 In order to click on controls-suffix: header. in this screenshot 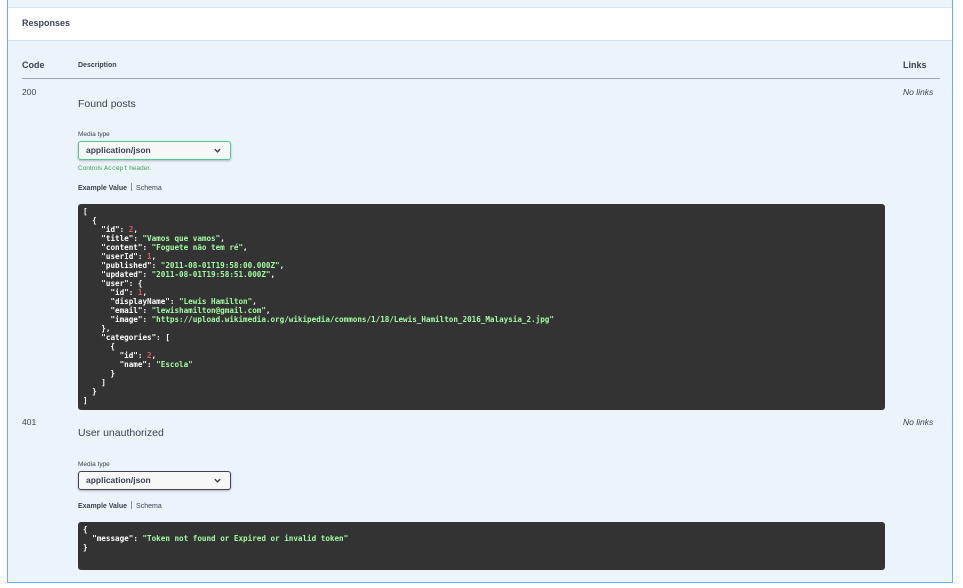, I will do `click(139, 168)`.